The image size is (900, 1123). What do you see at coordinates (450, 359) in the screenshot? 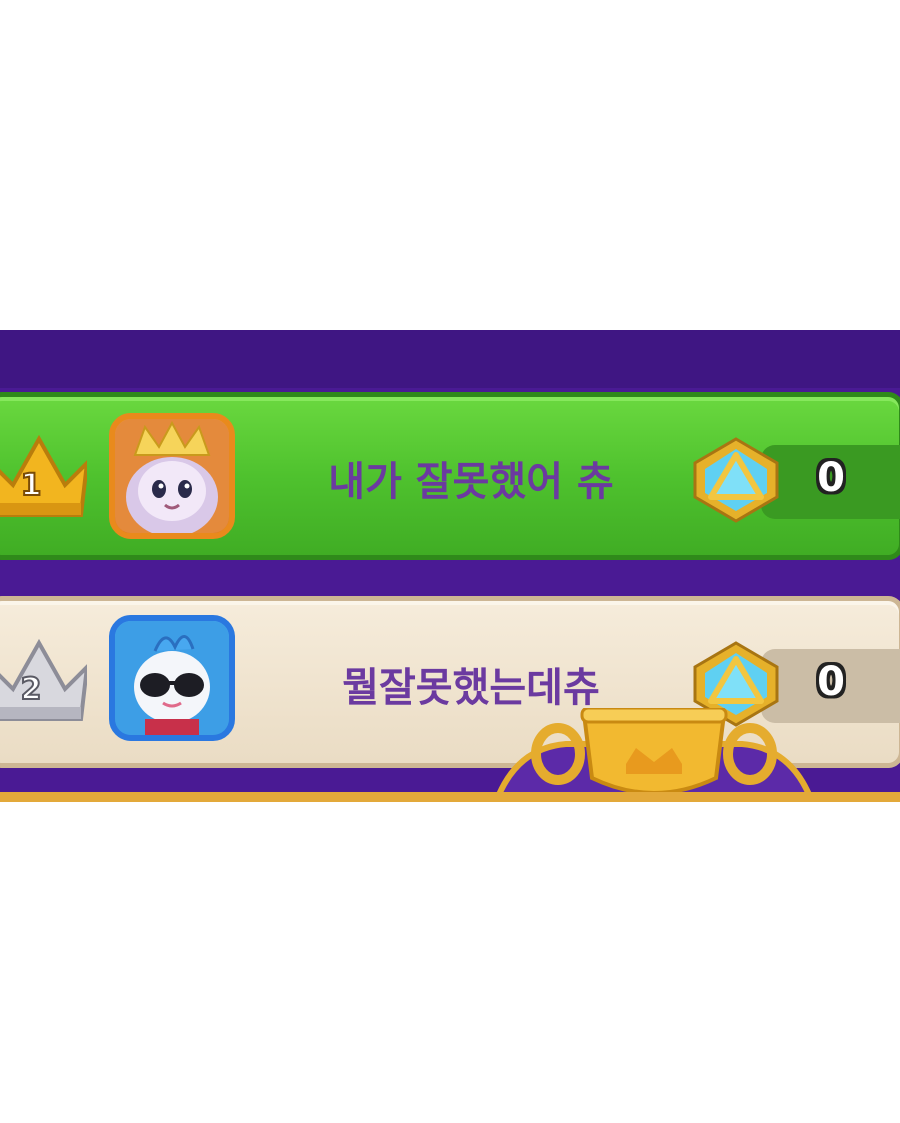
I see `panel-header-strip` at bounding box center [450, 359].